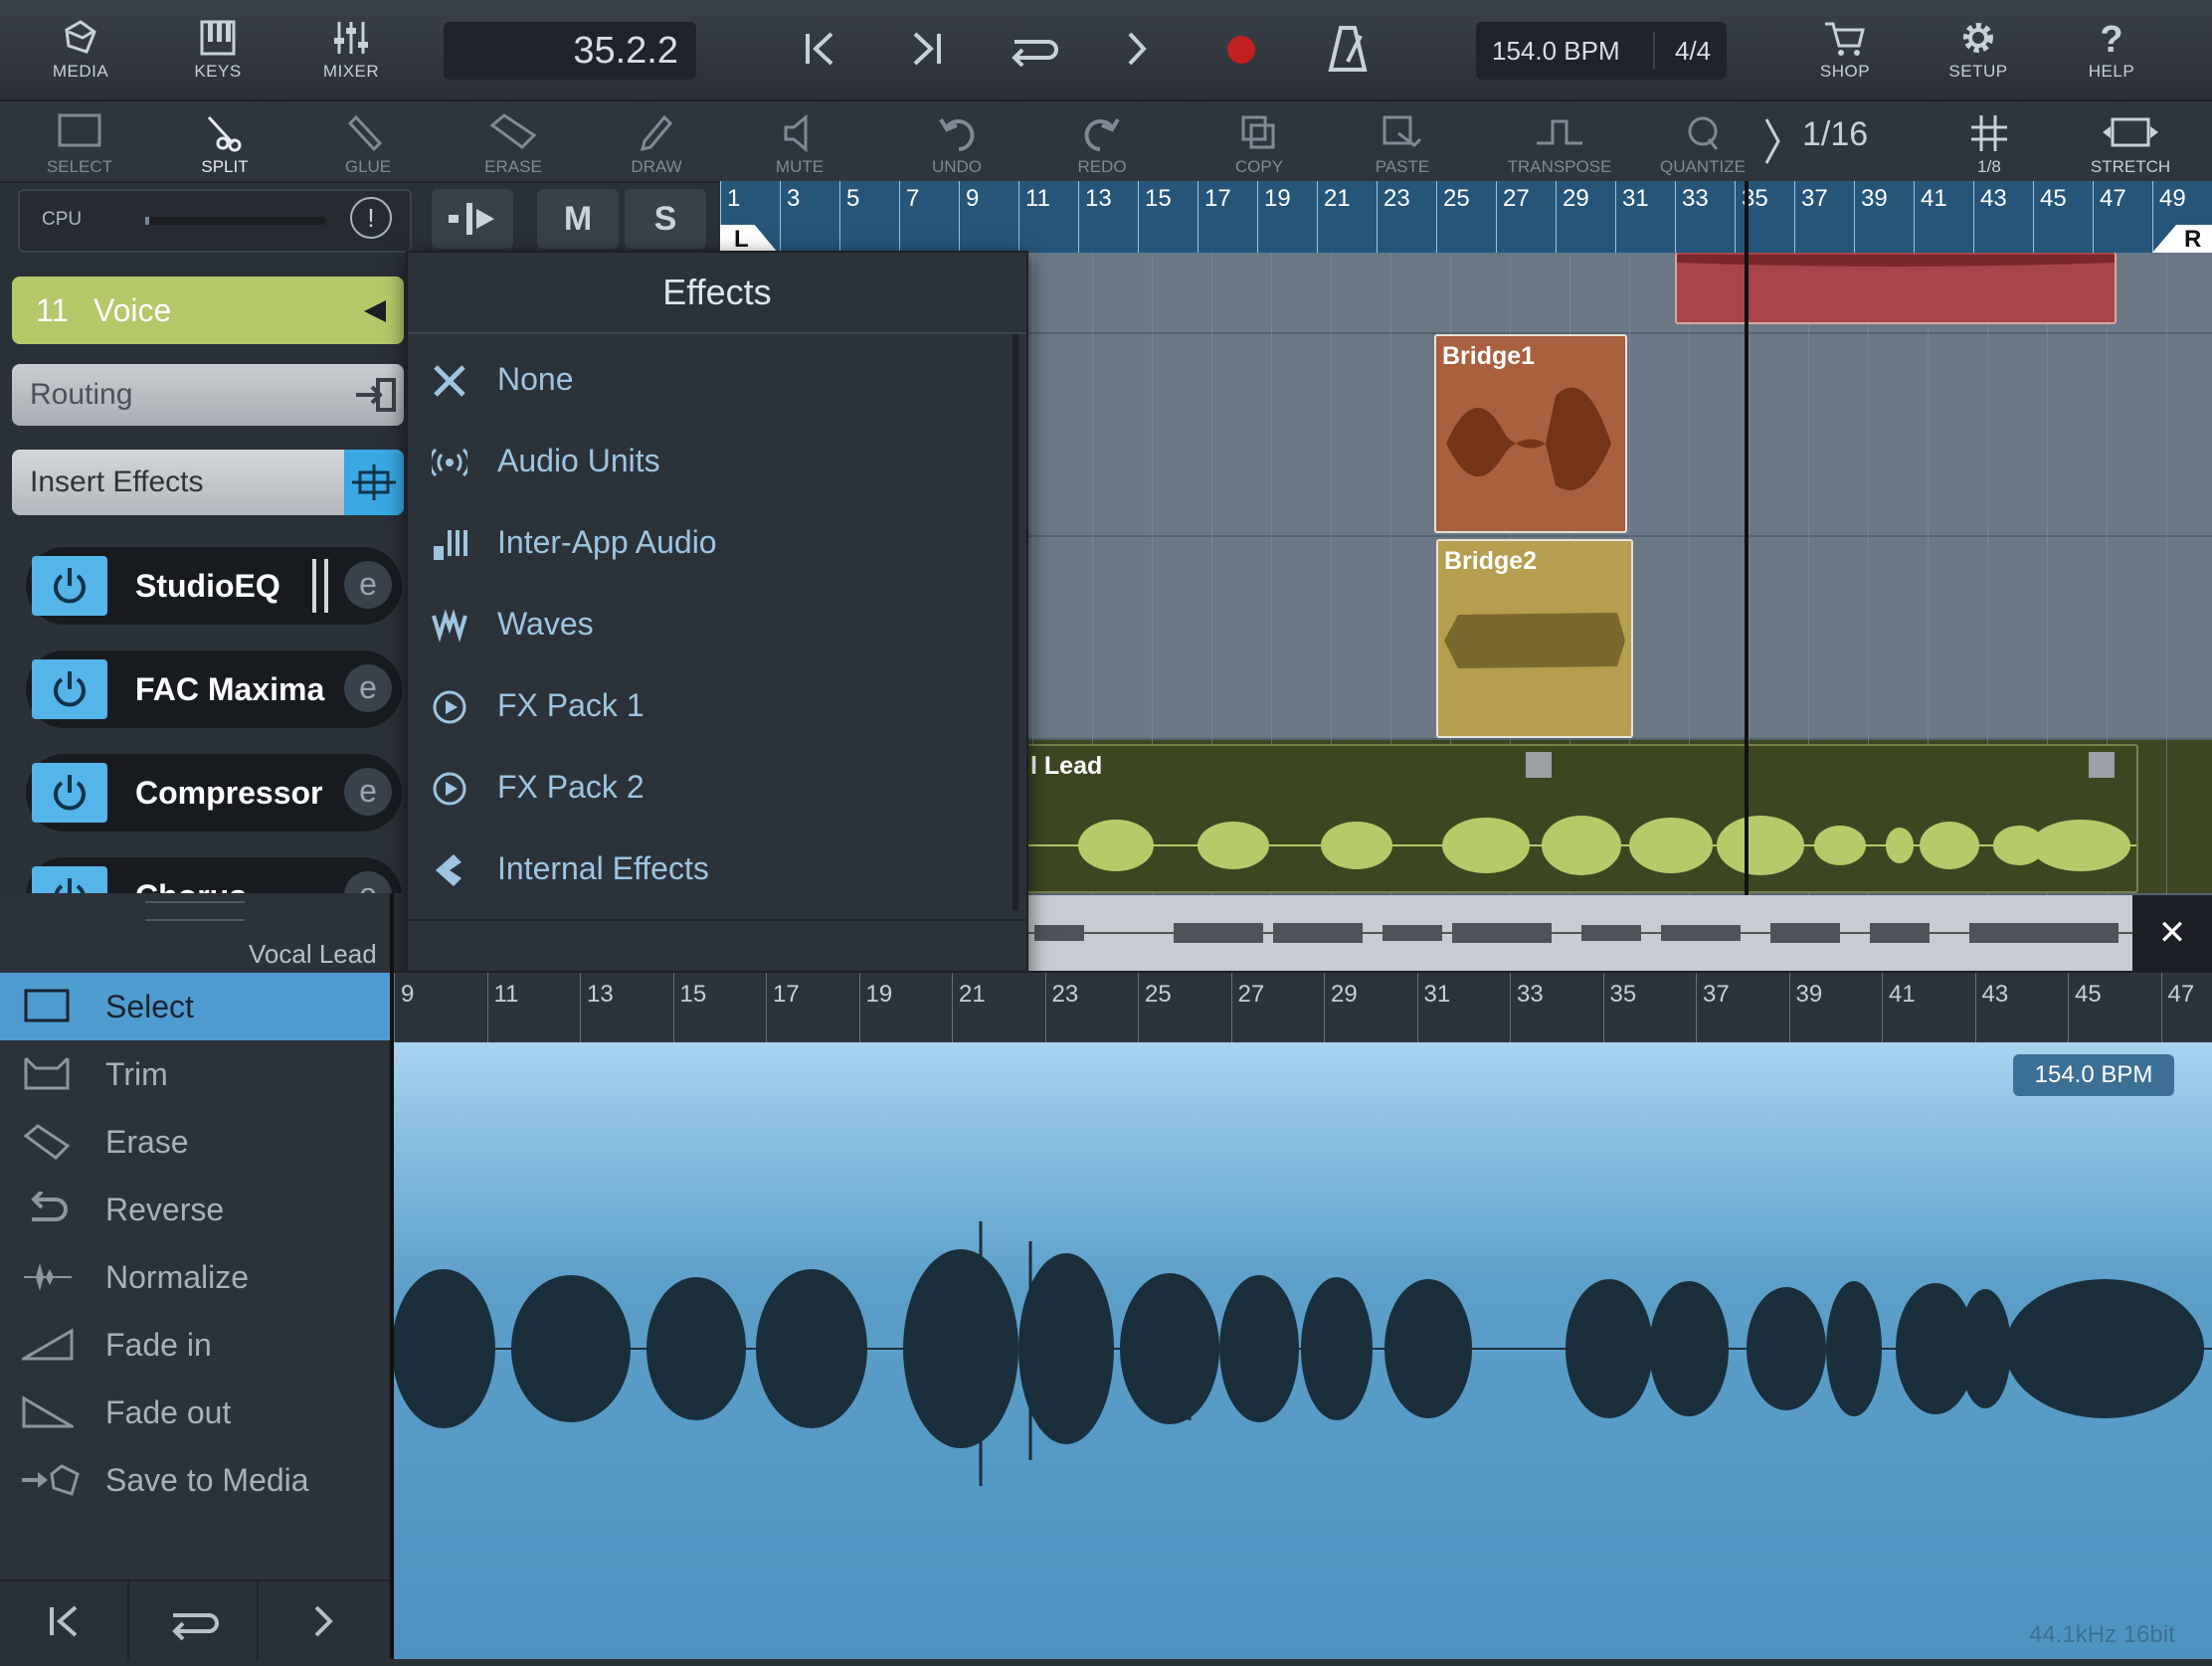 The height and width of the screenshot is (1666, 2212). Describe the element at coordinates (1102, 143) in the screenshot. I see `redo-button: REDO` at that location.